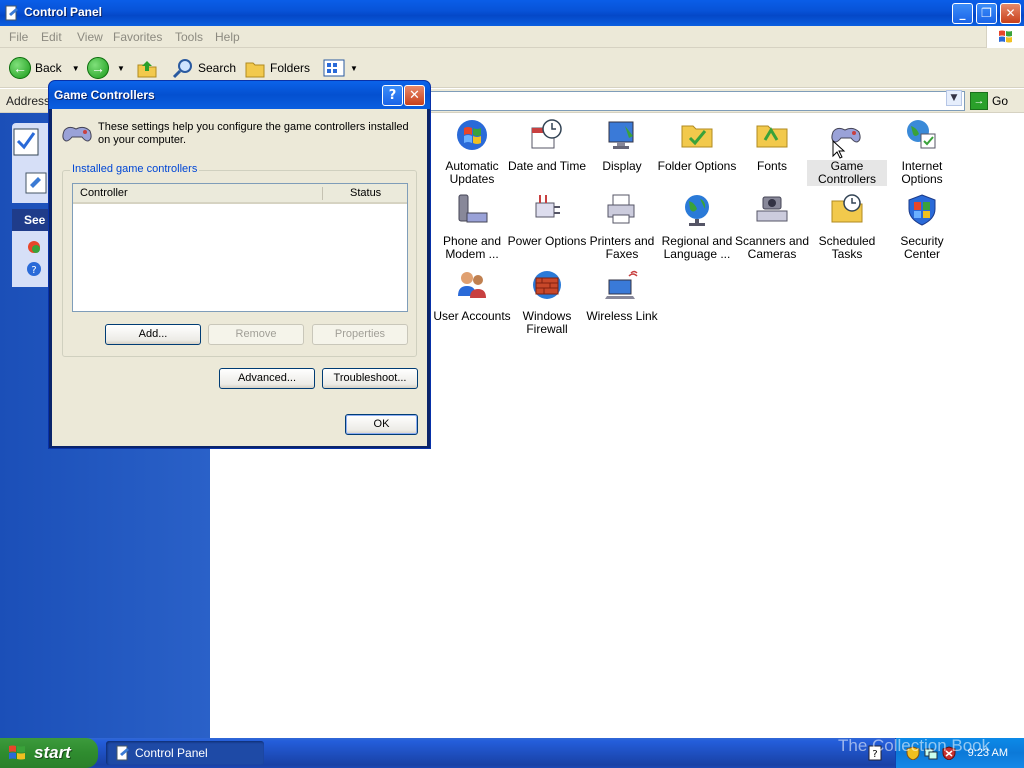 The image size is (1024, 768). Describe the element at coordinates (847, 227) in the screenshot. I see `cp-item-scheduled-tasks: Scheduled Tasks` at that location.